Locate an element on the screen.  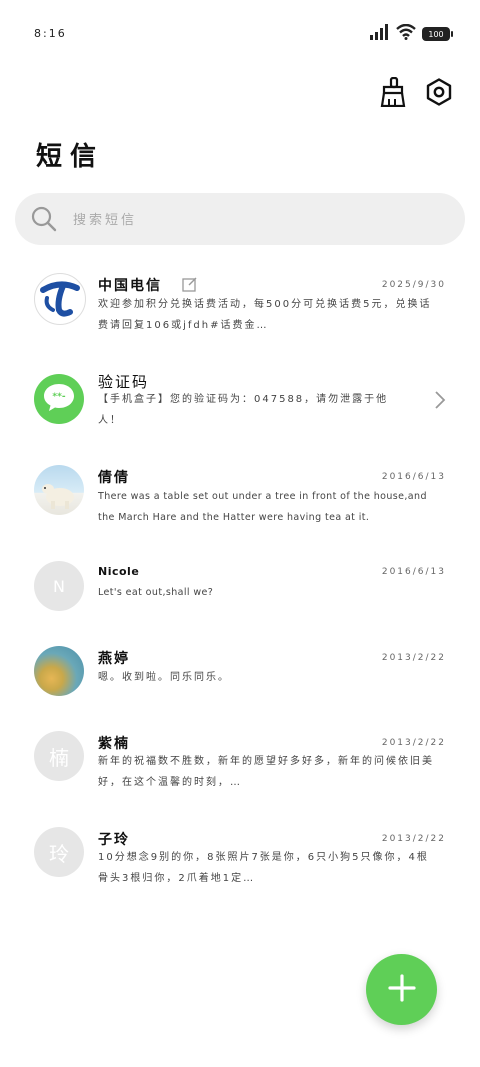
message-date: 2025/9/30 is located at coordinates (413, 285).